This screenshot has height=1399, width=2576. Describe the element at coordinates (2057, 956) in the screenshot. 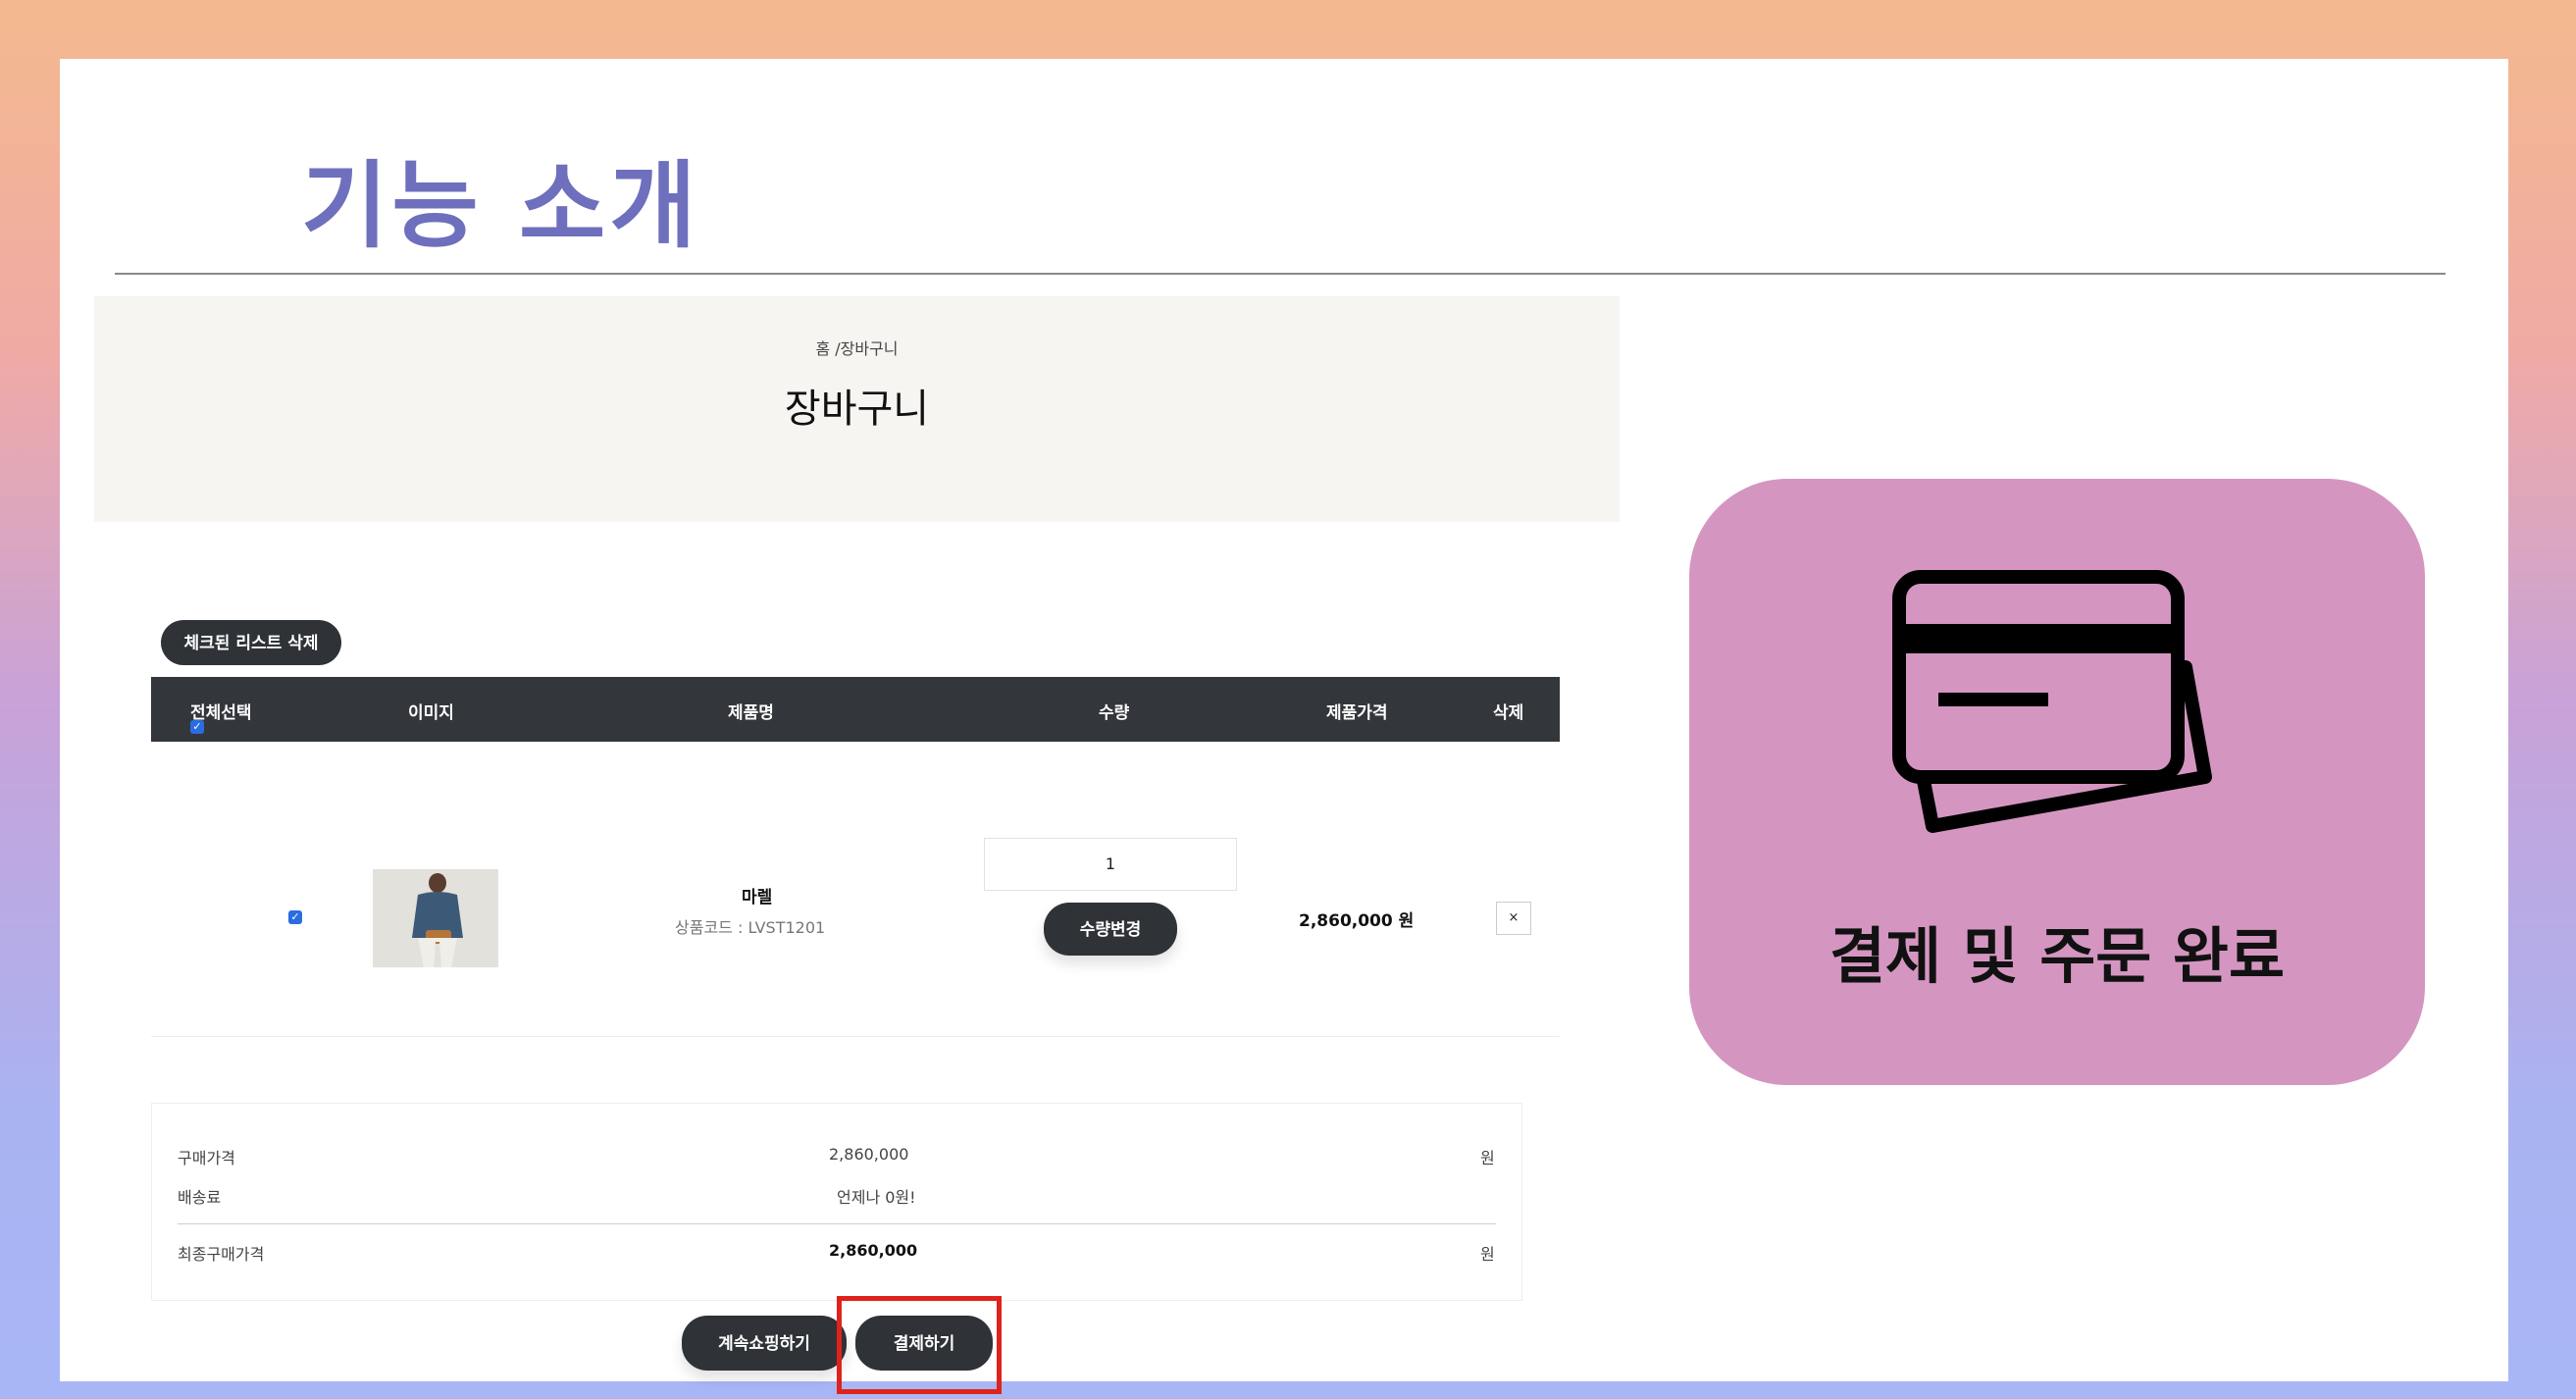

I see `feature-label: 결제 및 주문 완료` at that location.